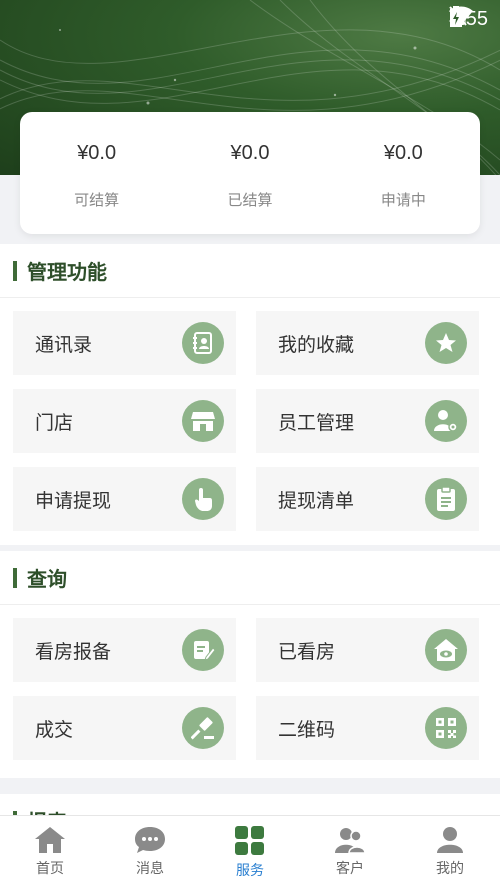 This screenshot has width=500, height=889. Describe the element at coordinates (450, 840) in the screenshot. I see `profile-icon` at that location.